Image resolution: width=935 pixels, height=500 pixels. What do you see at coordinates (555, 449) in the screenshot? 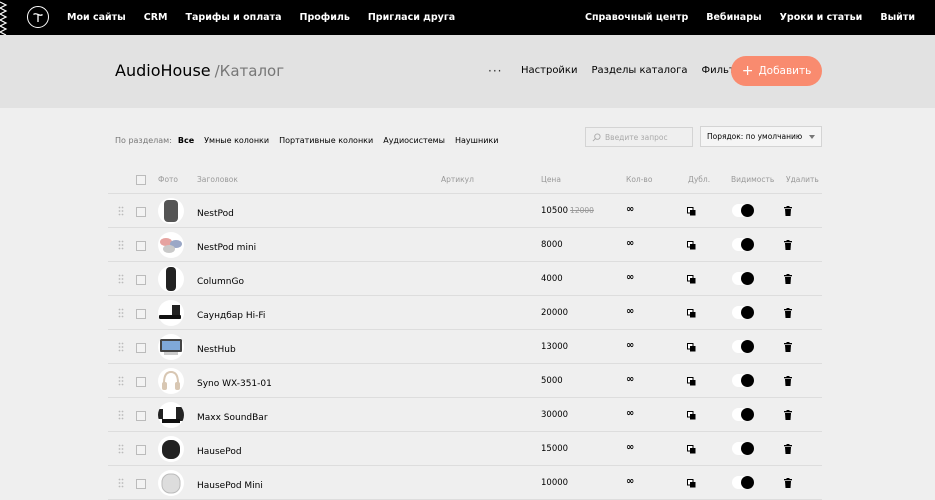
I see `product-price: 15000` at bounding box center [555, 449].